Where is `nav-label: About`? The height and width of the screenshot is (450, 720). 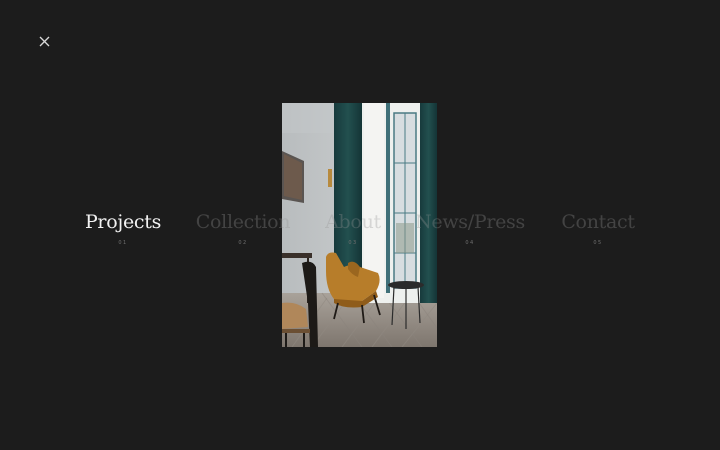 nav-label: About is located at coordinates (353, 222).